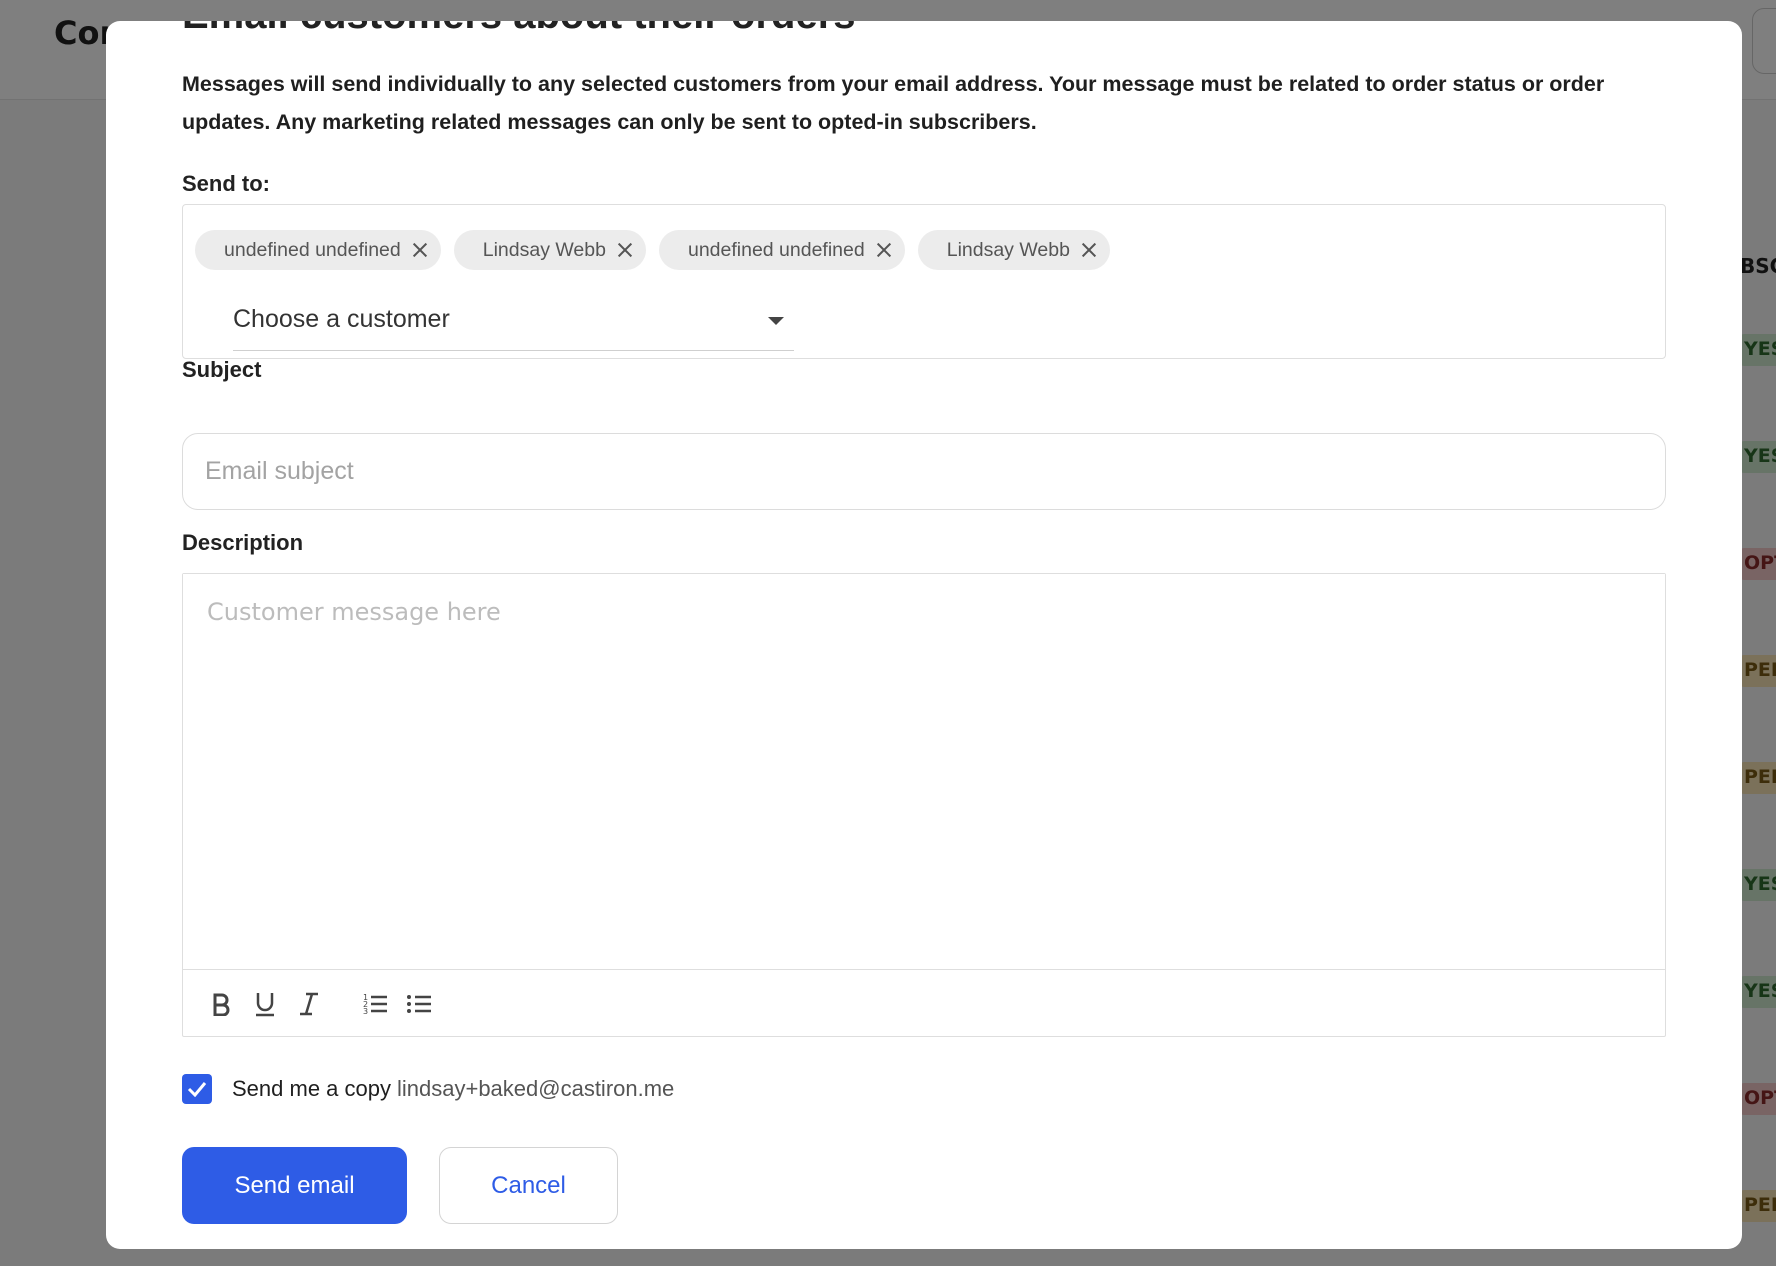 The height and width of the screenshot is (1266, 1776). I want to click on send-copy-email: lindsay+baked@castiron.me, so click(535, 1088).